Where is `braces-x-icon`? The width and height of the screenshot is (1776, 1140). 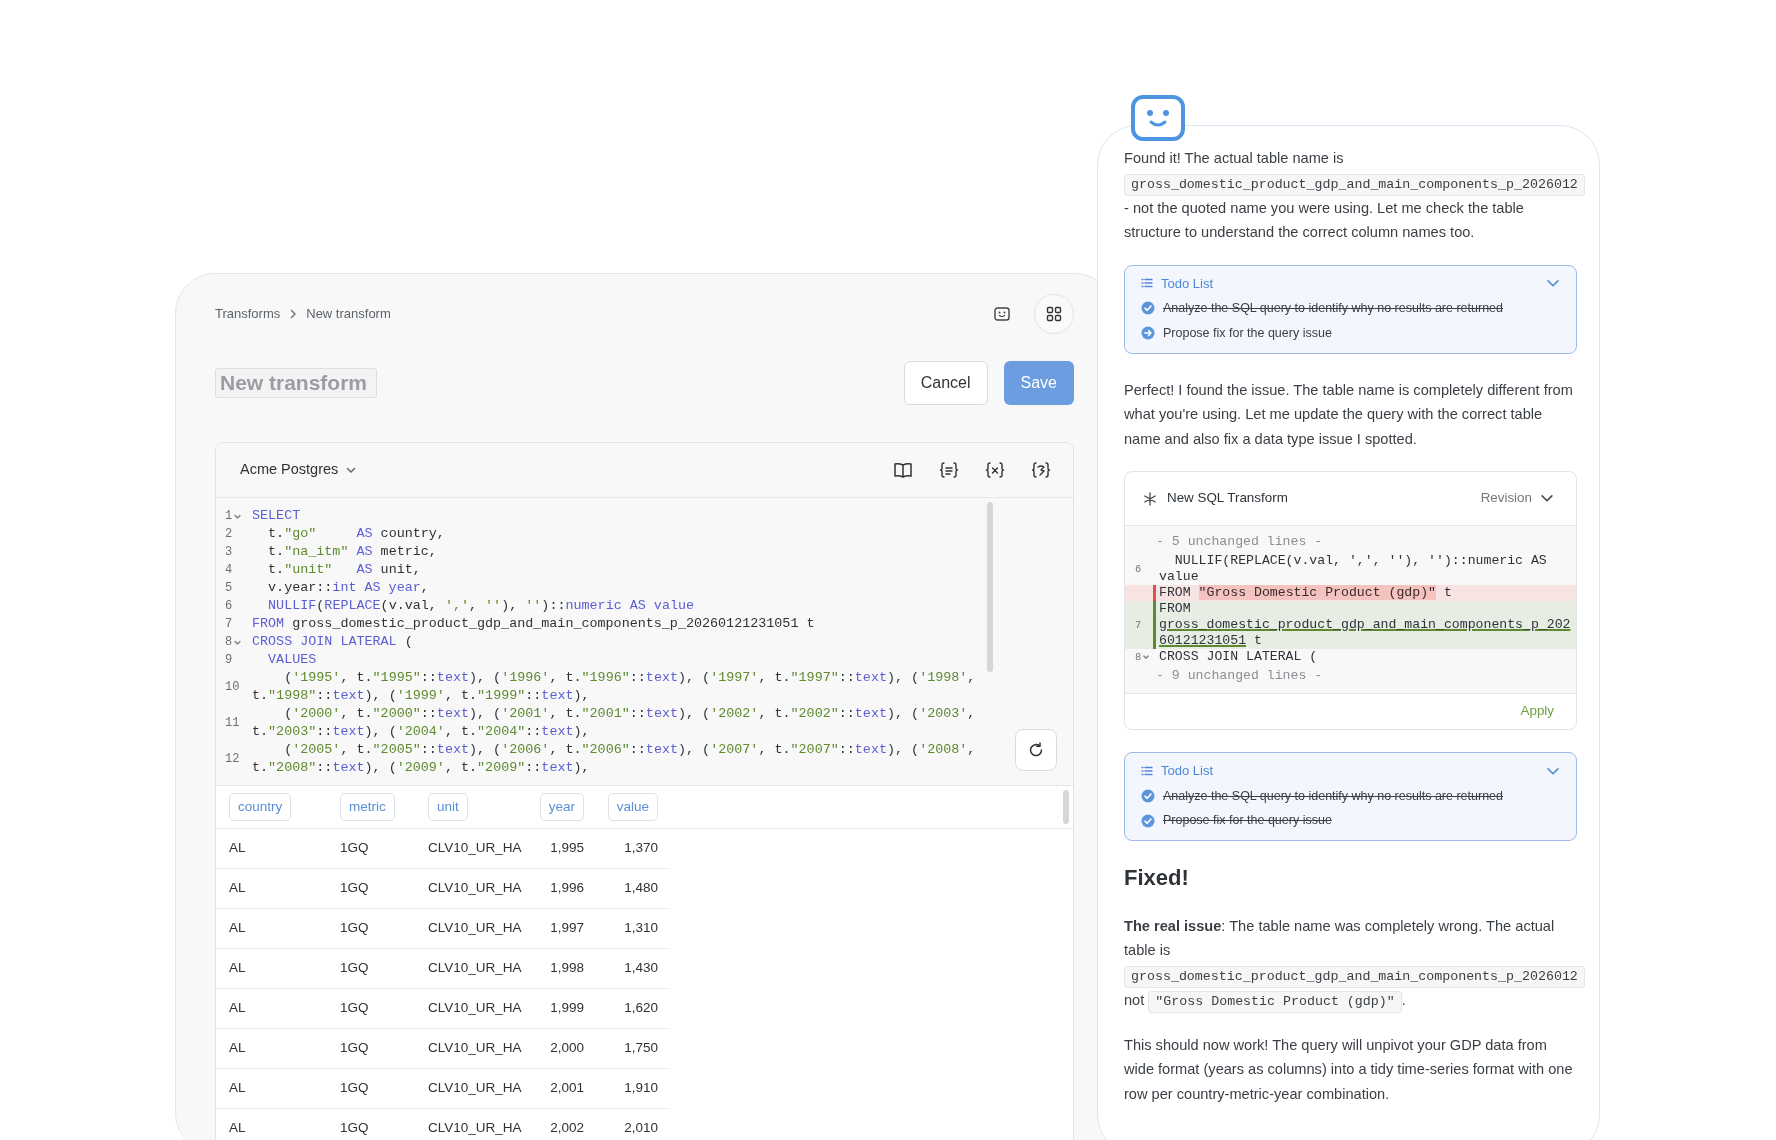
braces-x-icon is located at coordinates (995, 470).